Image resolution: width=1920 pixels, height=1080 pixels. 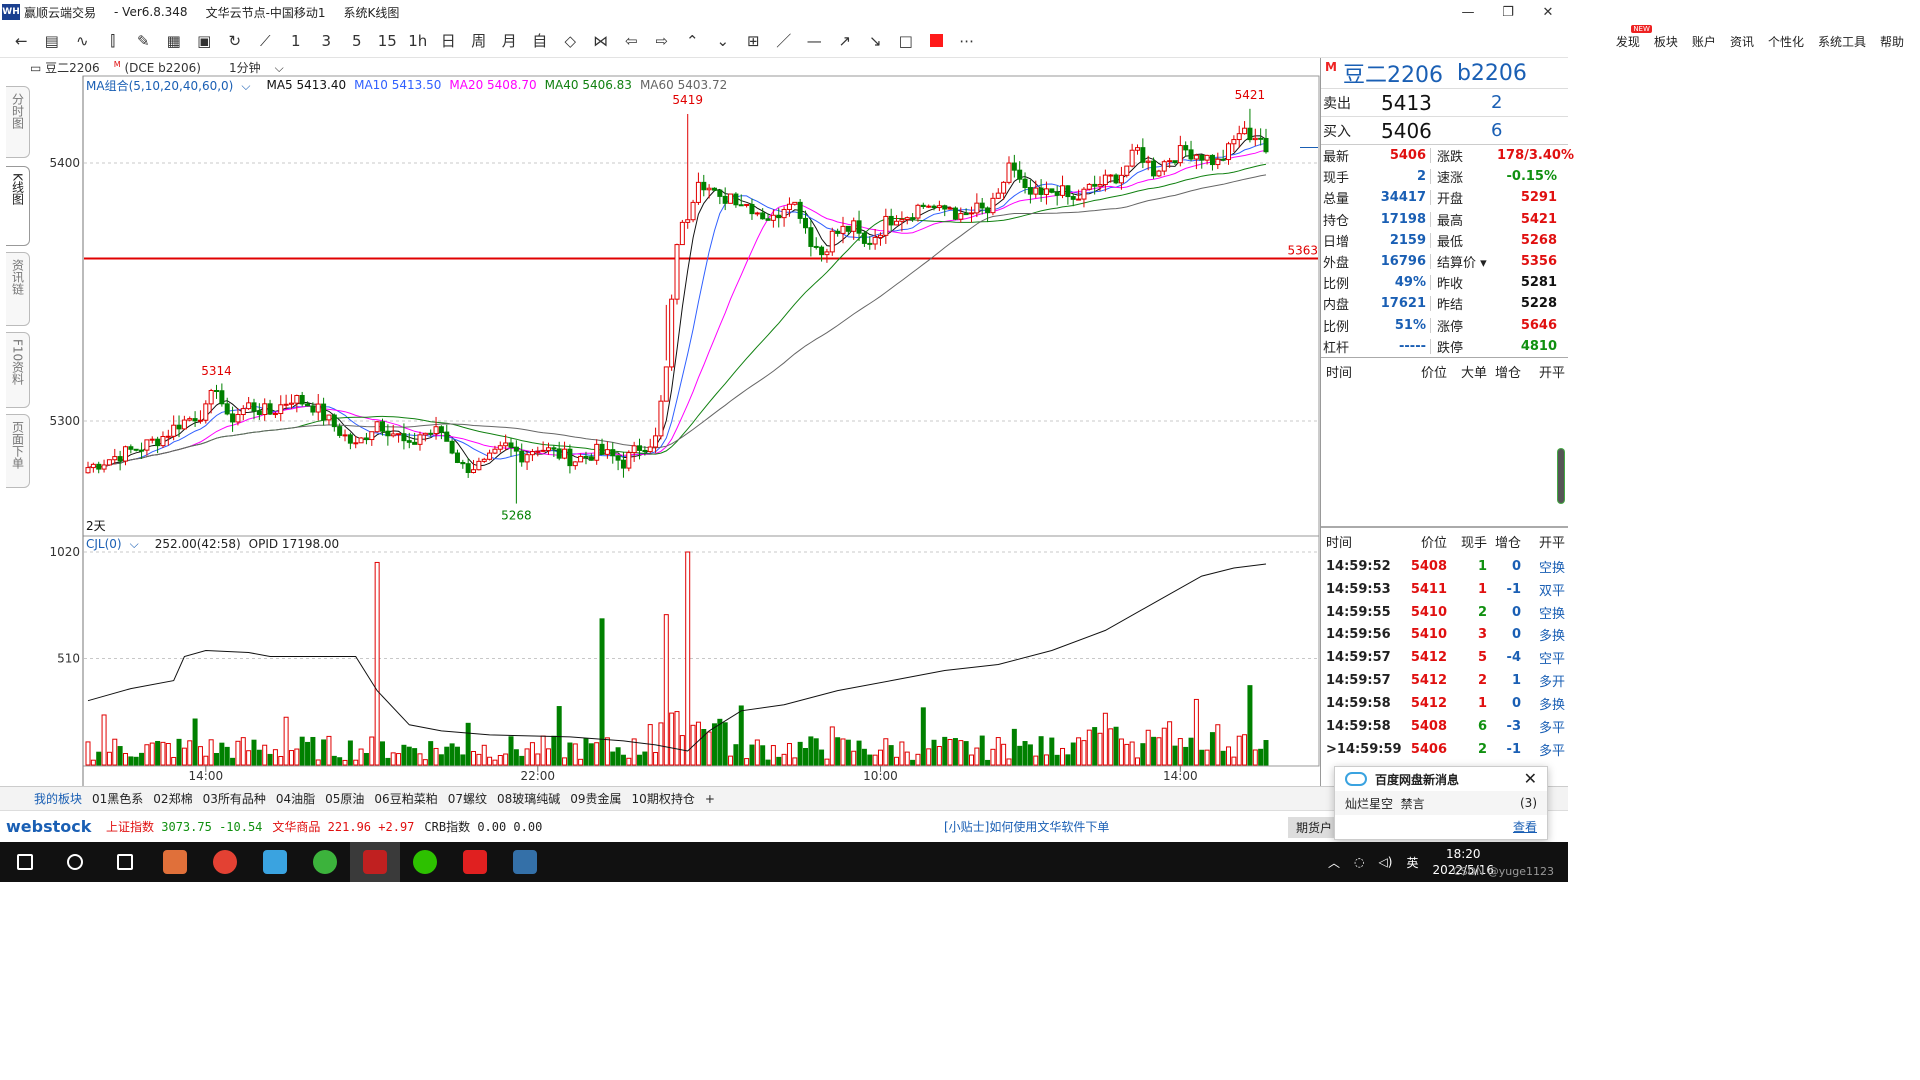 I want to click on zoom-in-icon: ◇, so click(x=570, y=41).